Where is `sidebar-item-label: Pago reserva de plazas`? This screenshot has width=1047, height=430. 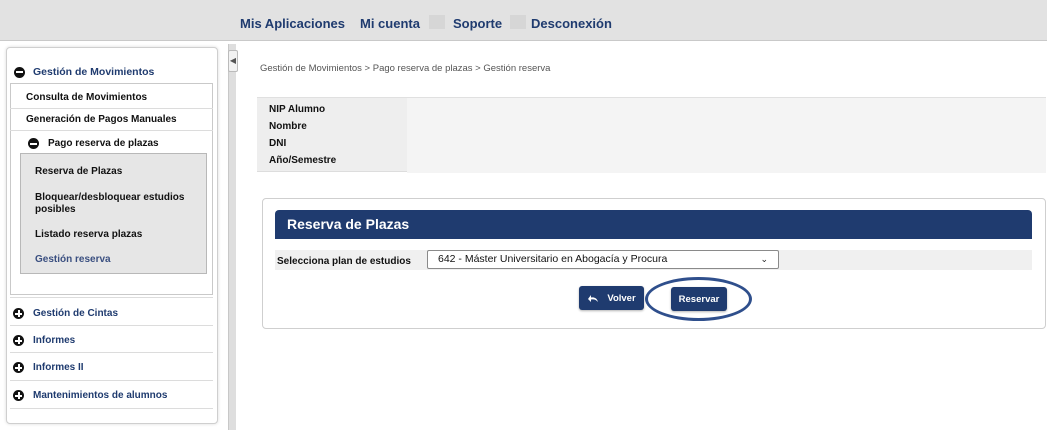
sidebar-item-label: Pago reserva de plazas is located at coordinates (103, 143).